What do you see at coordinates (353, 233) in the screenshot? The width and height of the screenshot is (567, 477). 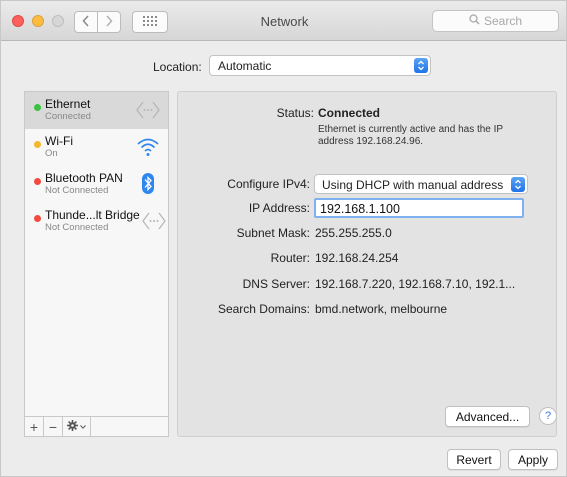 I see `subnet-mask-value: 255.255.255.0` at bounding box center [353, 233].